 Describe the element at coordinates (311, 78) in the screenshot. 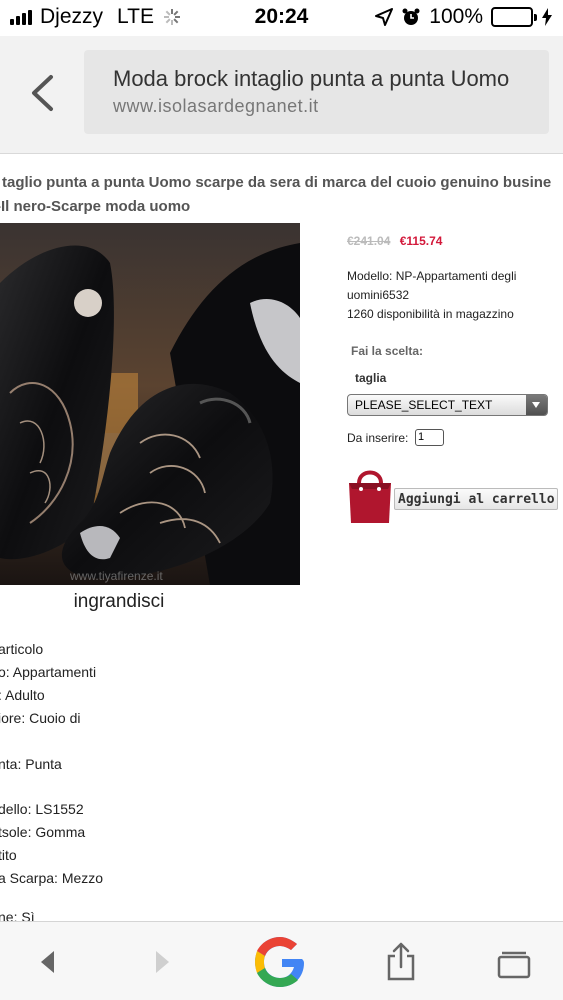

I see `page-title: Moda brock intaglio punta a punta Uomo` at that location.